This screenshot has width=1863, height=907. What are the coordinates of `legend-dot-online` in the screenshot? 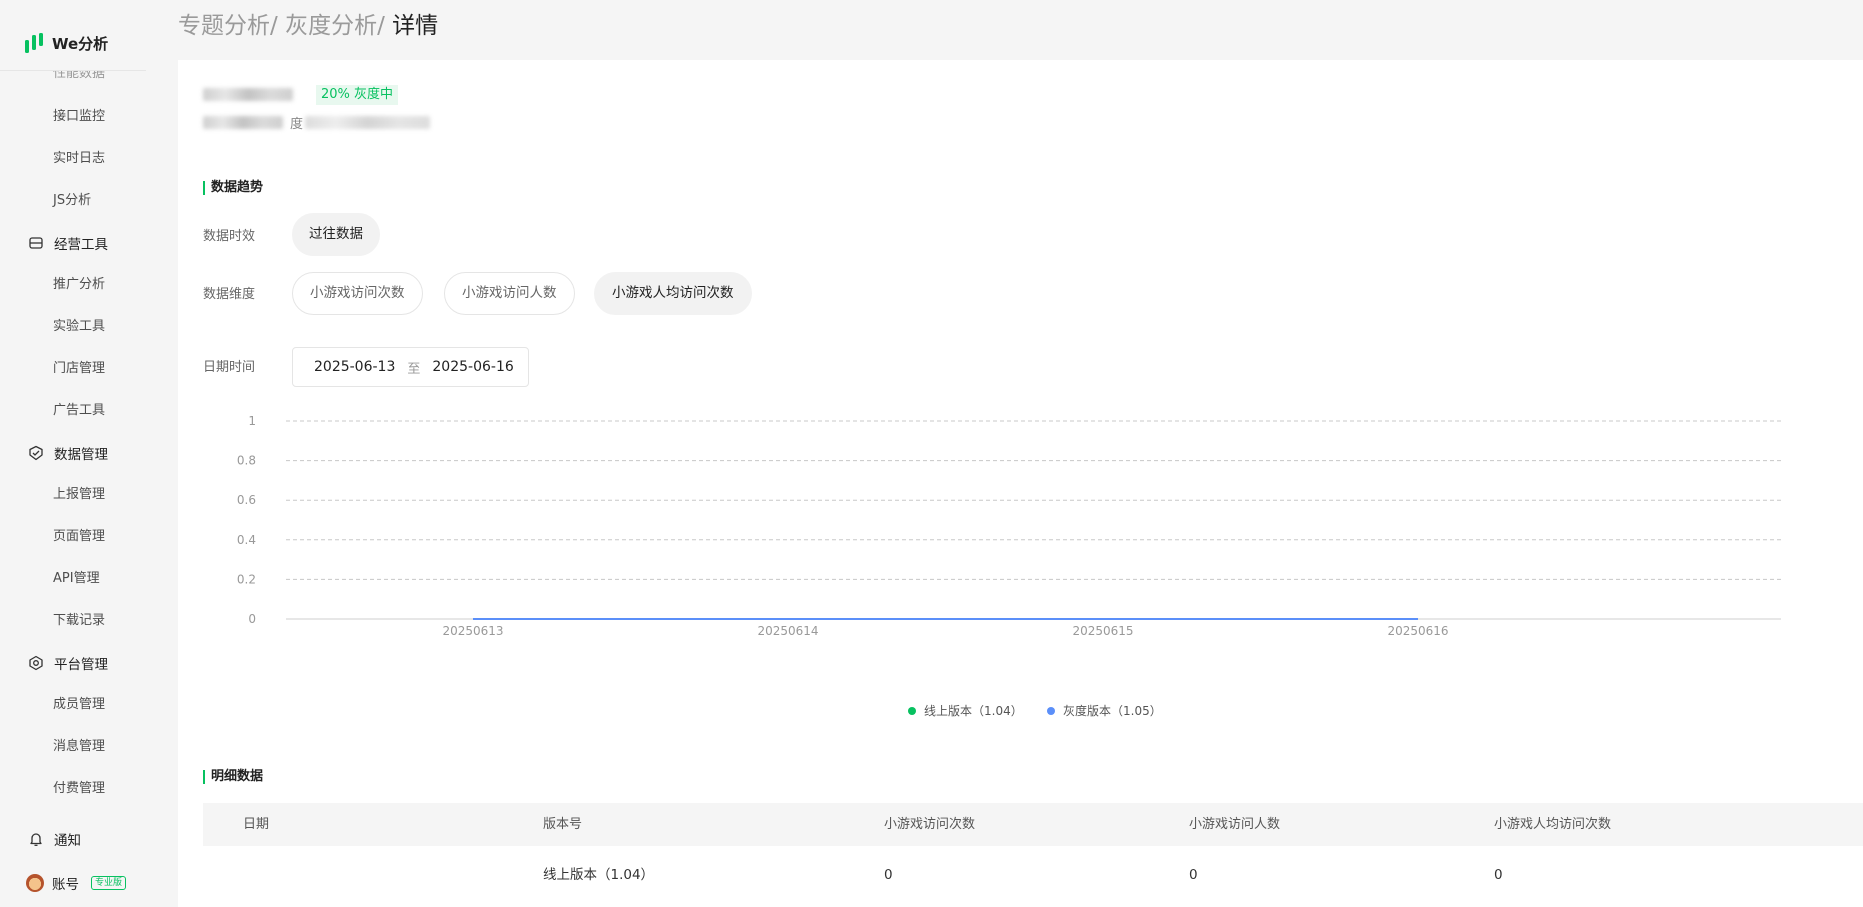 It's located at (912, 710).